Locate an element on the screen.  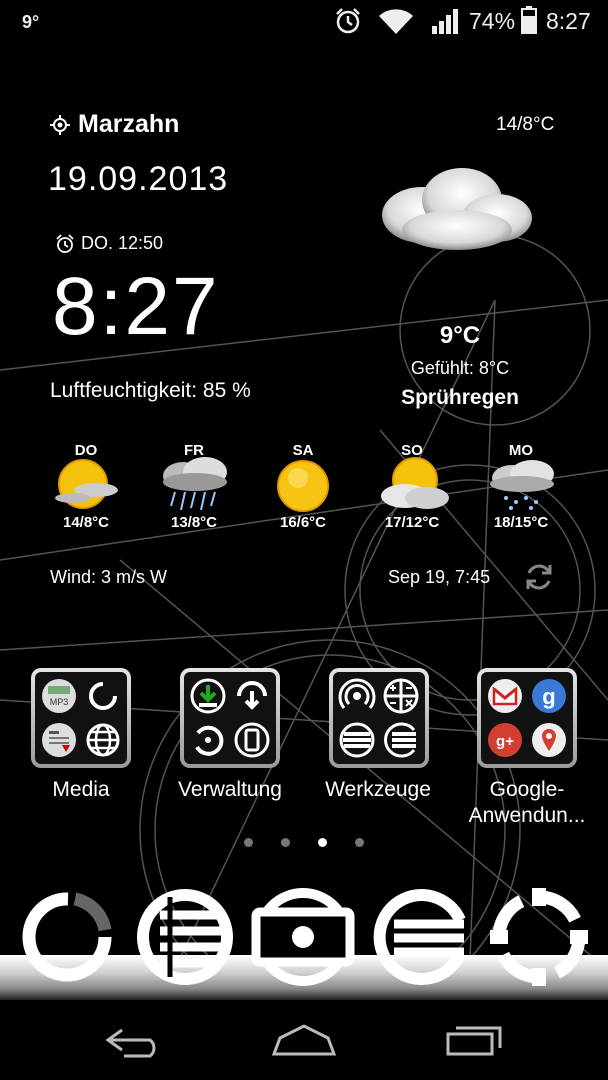
svg-text: g+ is located at coordinates (505, 741).